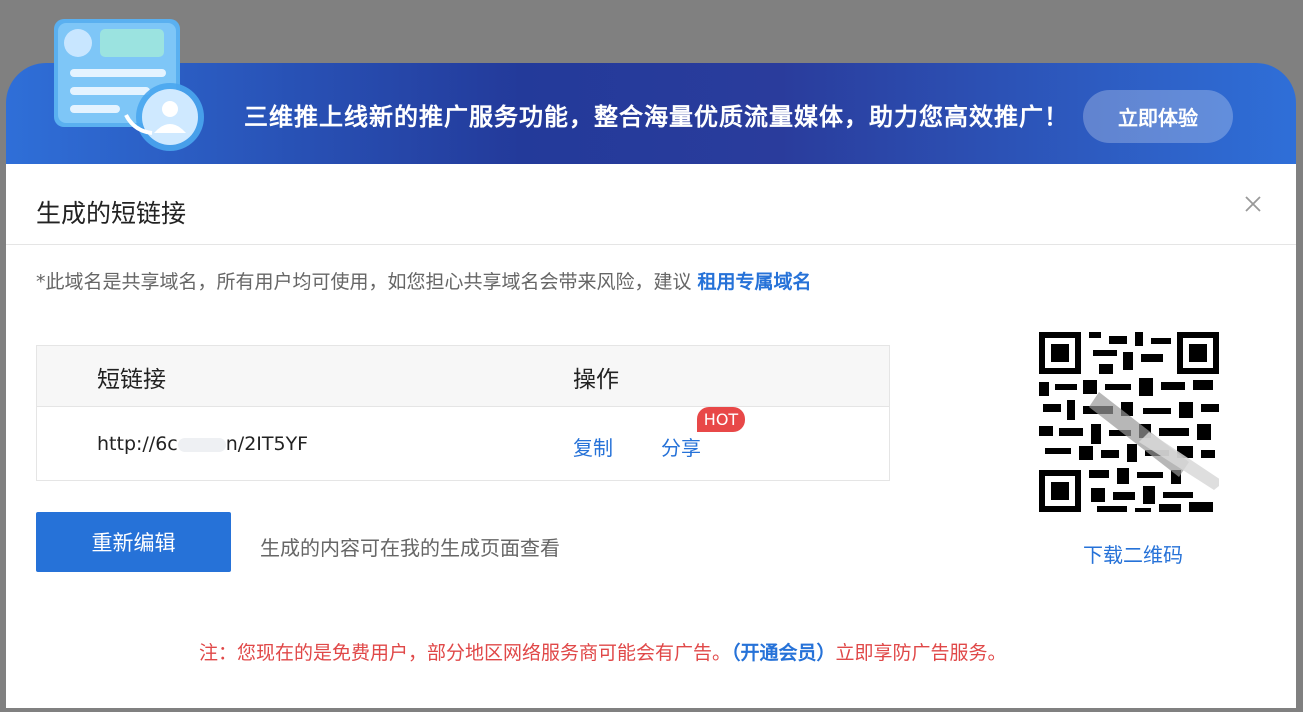 The width and height of the screenshot is (1303, 712). What do you see at coordinates (755, 282) in the screenshot?
I see `rent-domain-link: 租用专属域名` at bounding box center [755, 282].